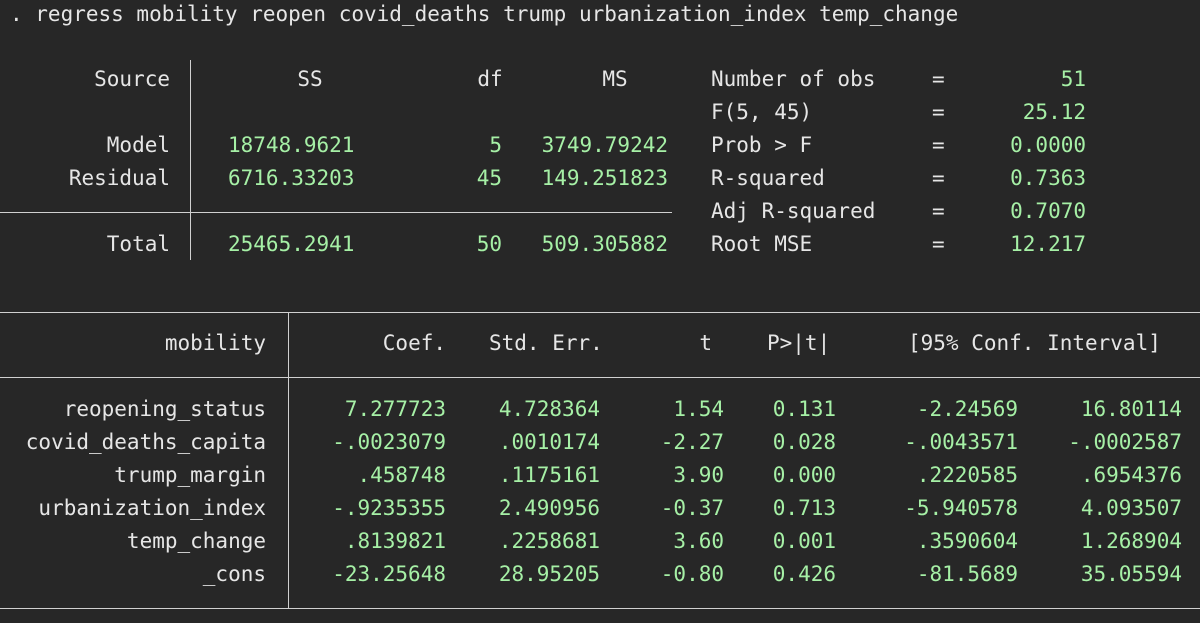  Describe the element at coordinates (604, 178) in the screenshot. I see `anova-row-ms: 149.251823` at that location.